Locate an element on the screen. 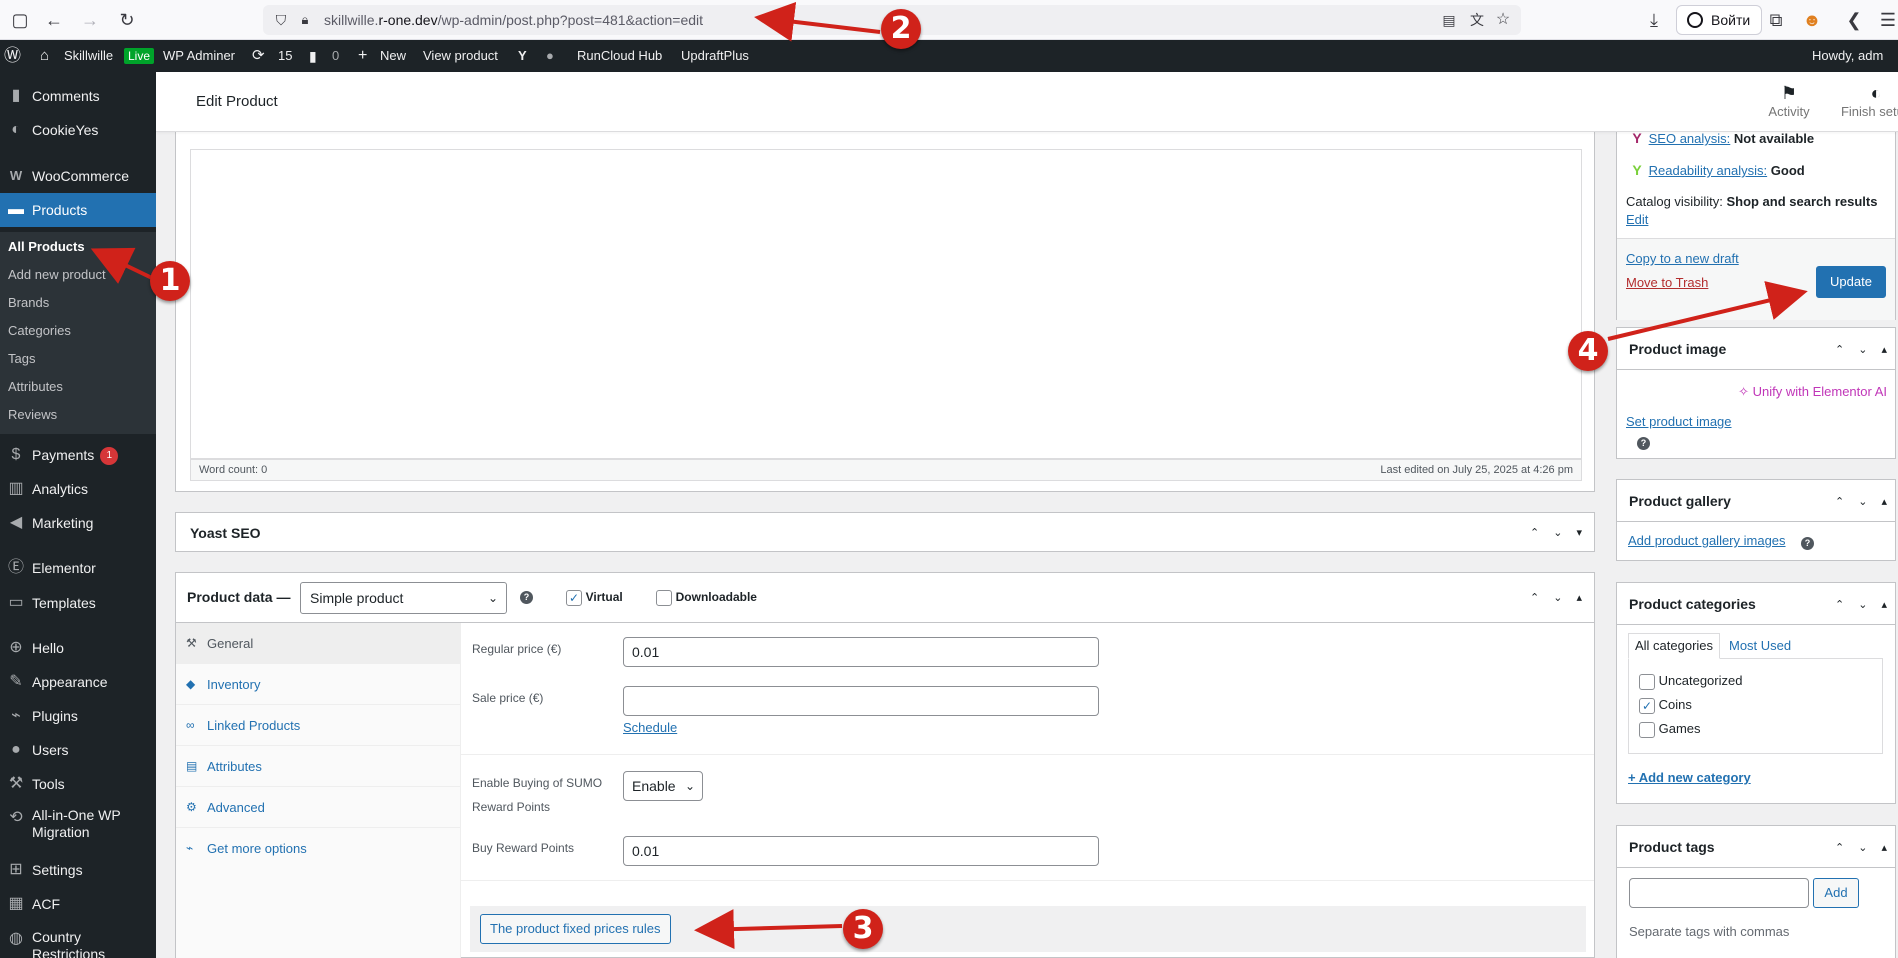  callout-3: 3 is located at coordinates (863, 929).